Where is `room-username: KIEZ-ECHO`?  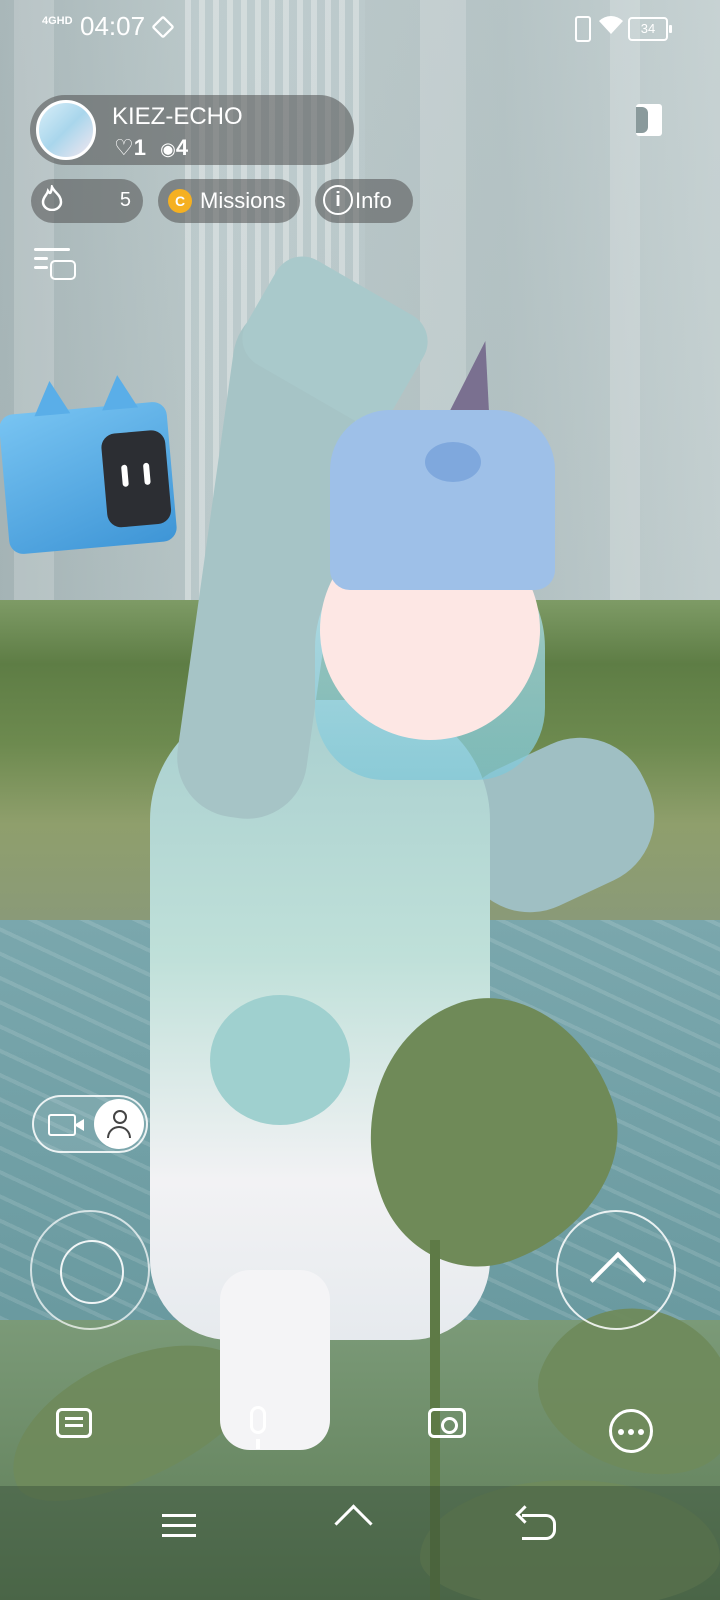 room-username: KIEZ-ECHO is located at coordinates (177, 116).